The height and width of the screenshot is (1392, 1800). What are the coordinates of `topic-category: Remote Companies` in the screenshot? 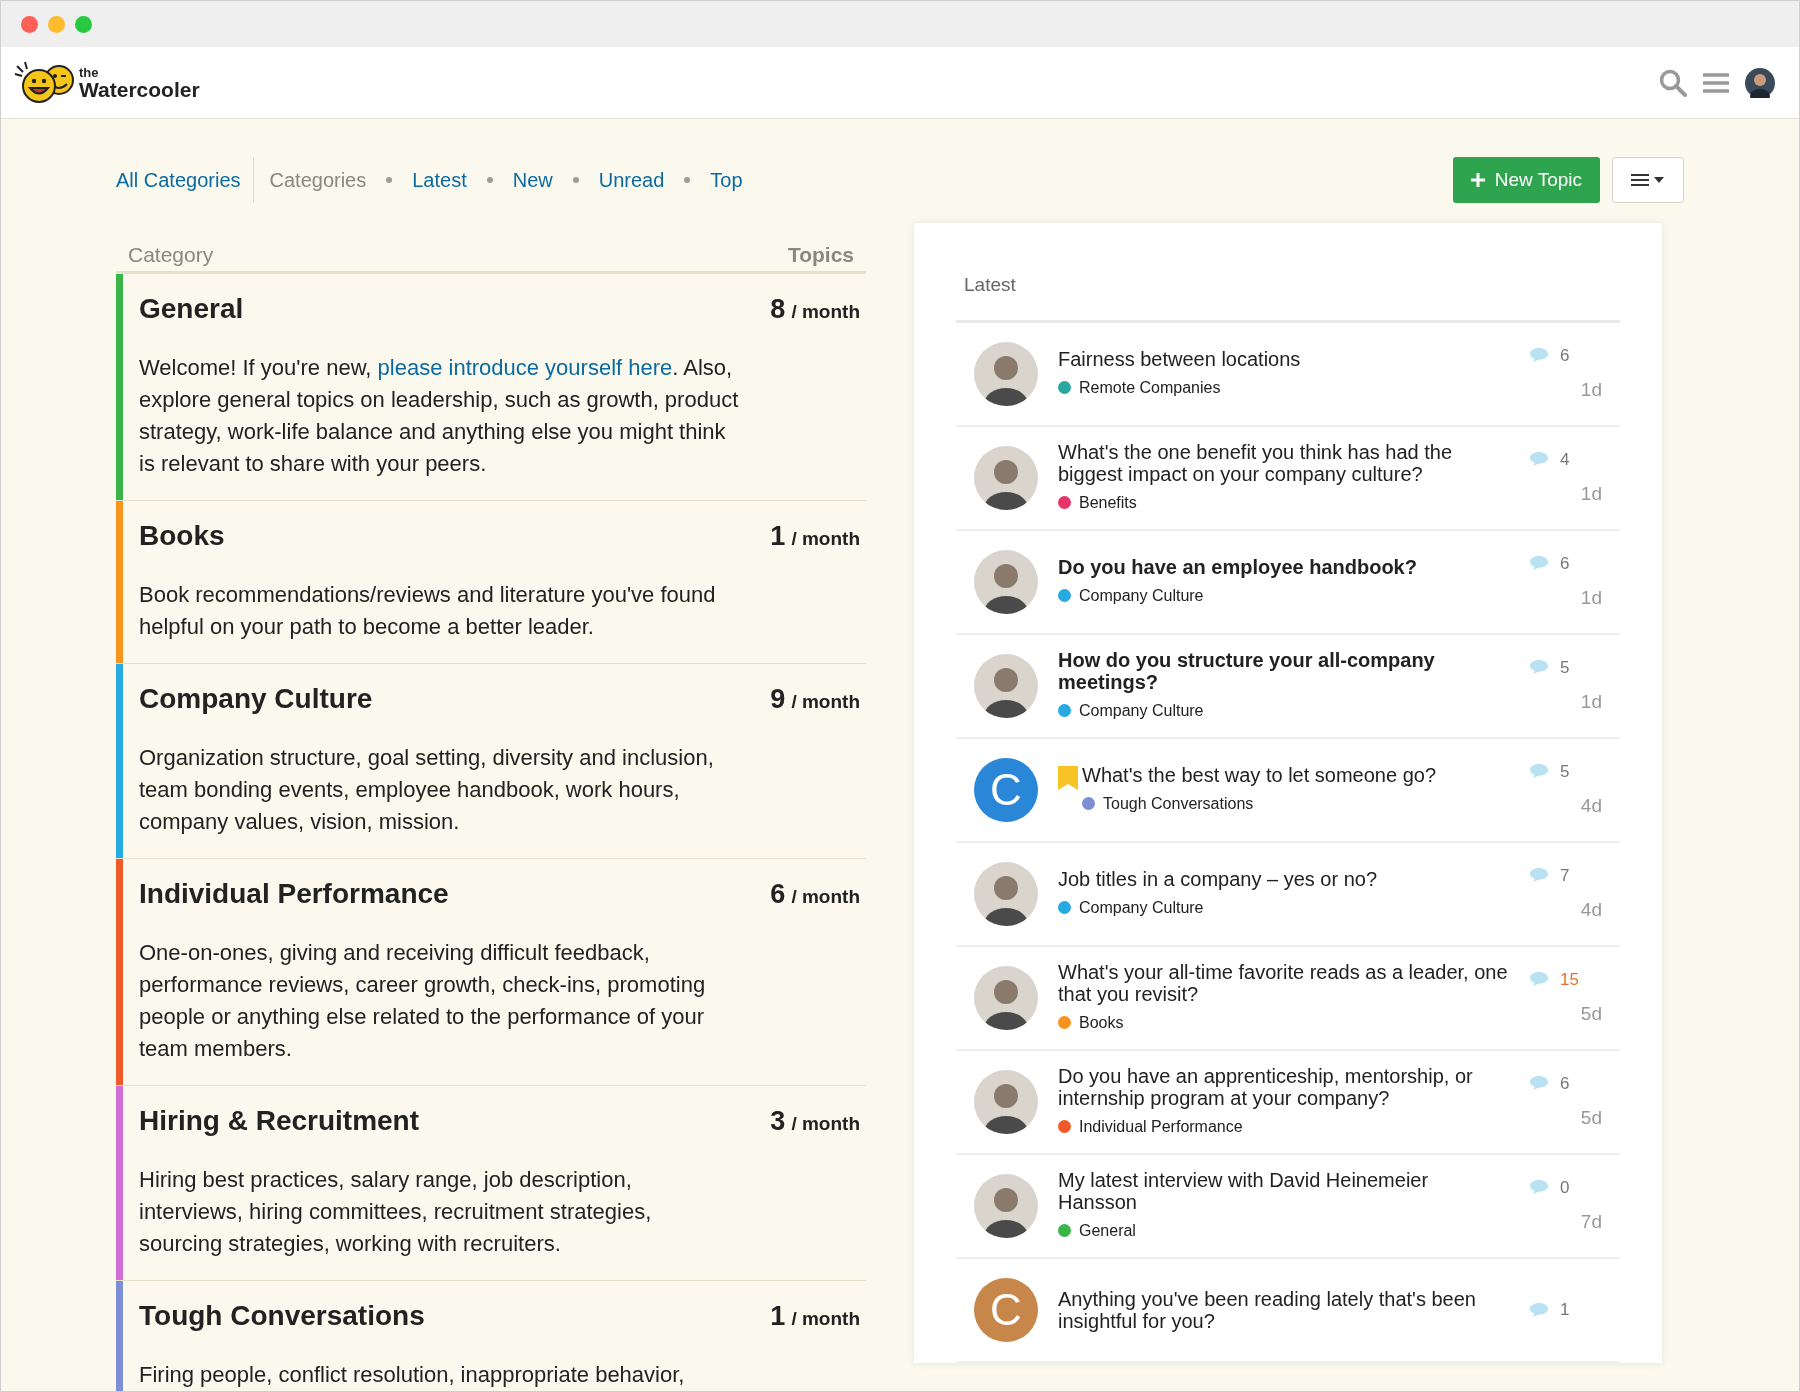 It's located at (1150, 387).